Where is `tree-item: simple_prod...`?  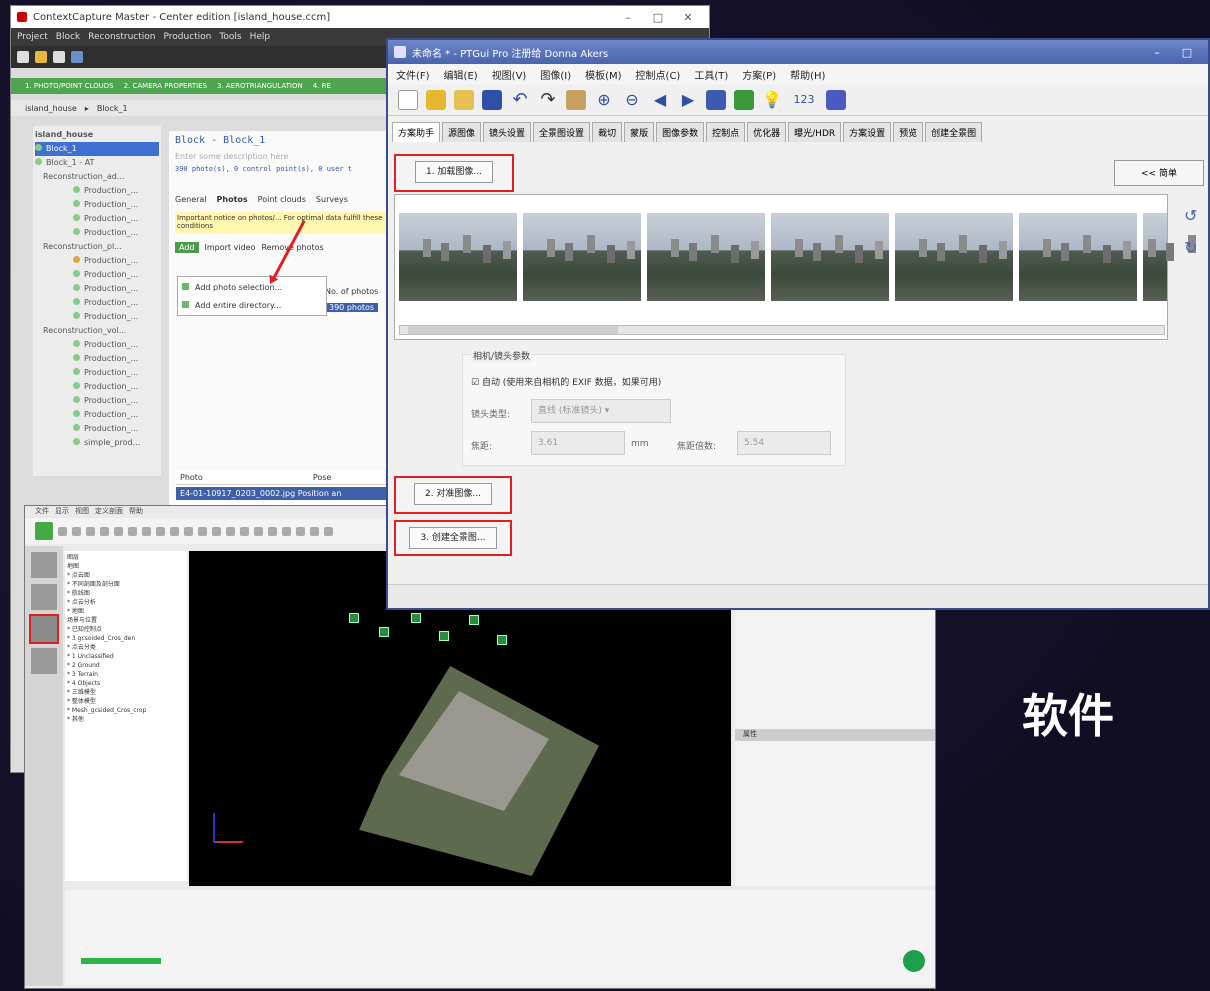
tree-item: simple_prod... is located at coordinates (97, 443).